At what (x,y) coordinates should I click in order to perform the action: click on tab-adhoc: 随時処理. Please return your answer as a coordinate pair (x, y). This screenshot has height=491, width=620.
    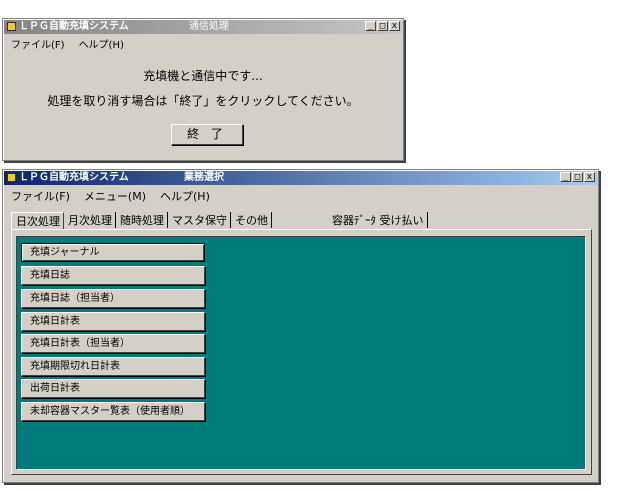
    Looking at the image, I should click on (142, 220).